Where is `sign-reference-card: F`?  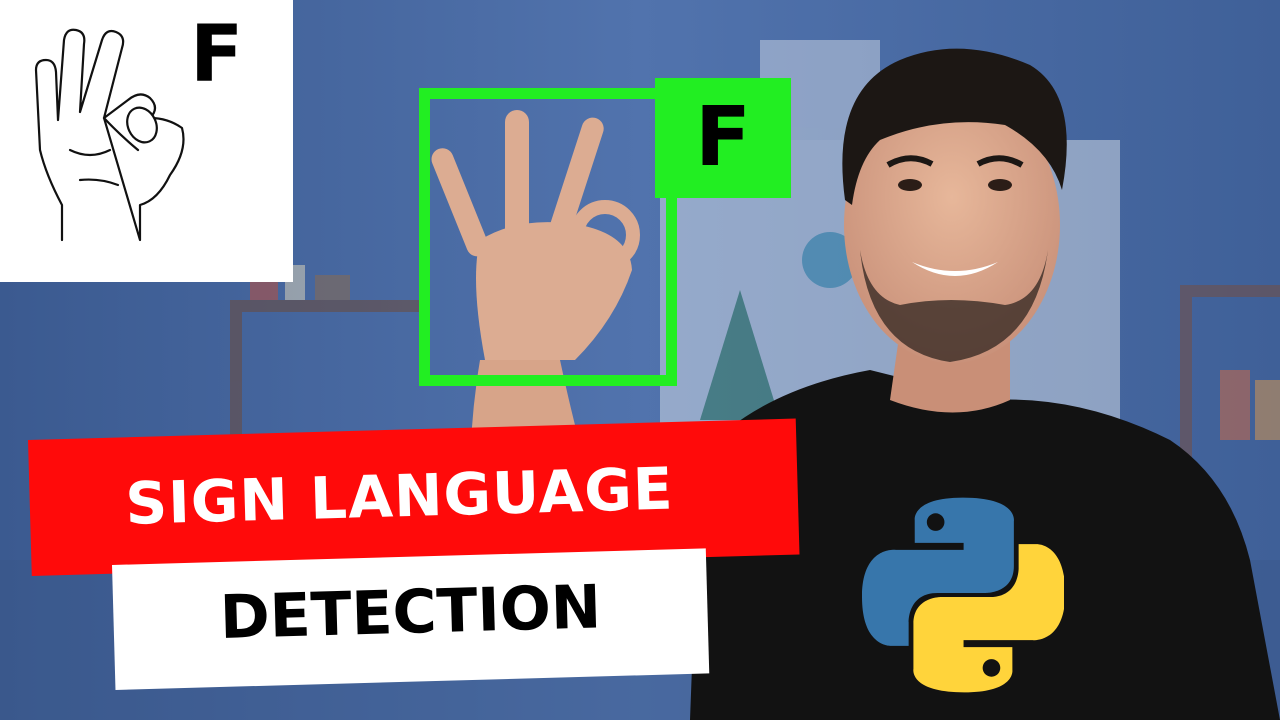 sign-reference-card: F is located at coordinates (146, 141).